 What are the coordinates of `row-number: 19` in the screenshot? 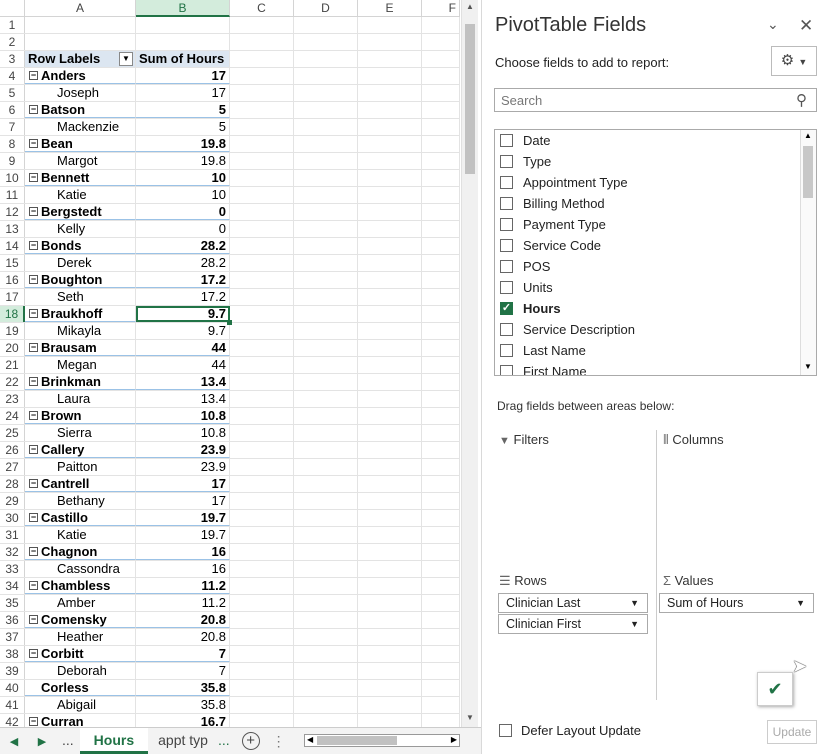 It's located at (12, 331).